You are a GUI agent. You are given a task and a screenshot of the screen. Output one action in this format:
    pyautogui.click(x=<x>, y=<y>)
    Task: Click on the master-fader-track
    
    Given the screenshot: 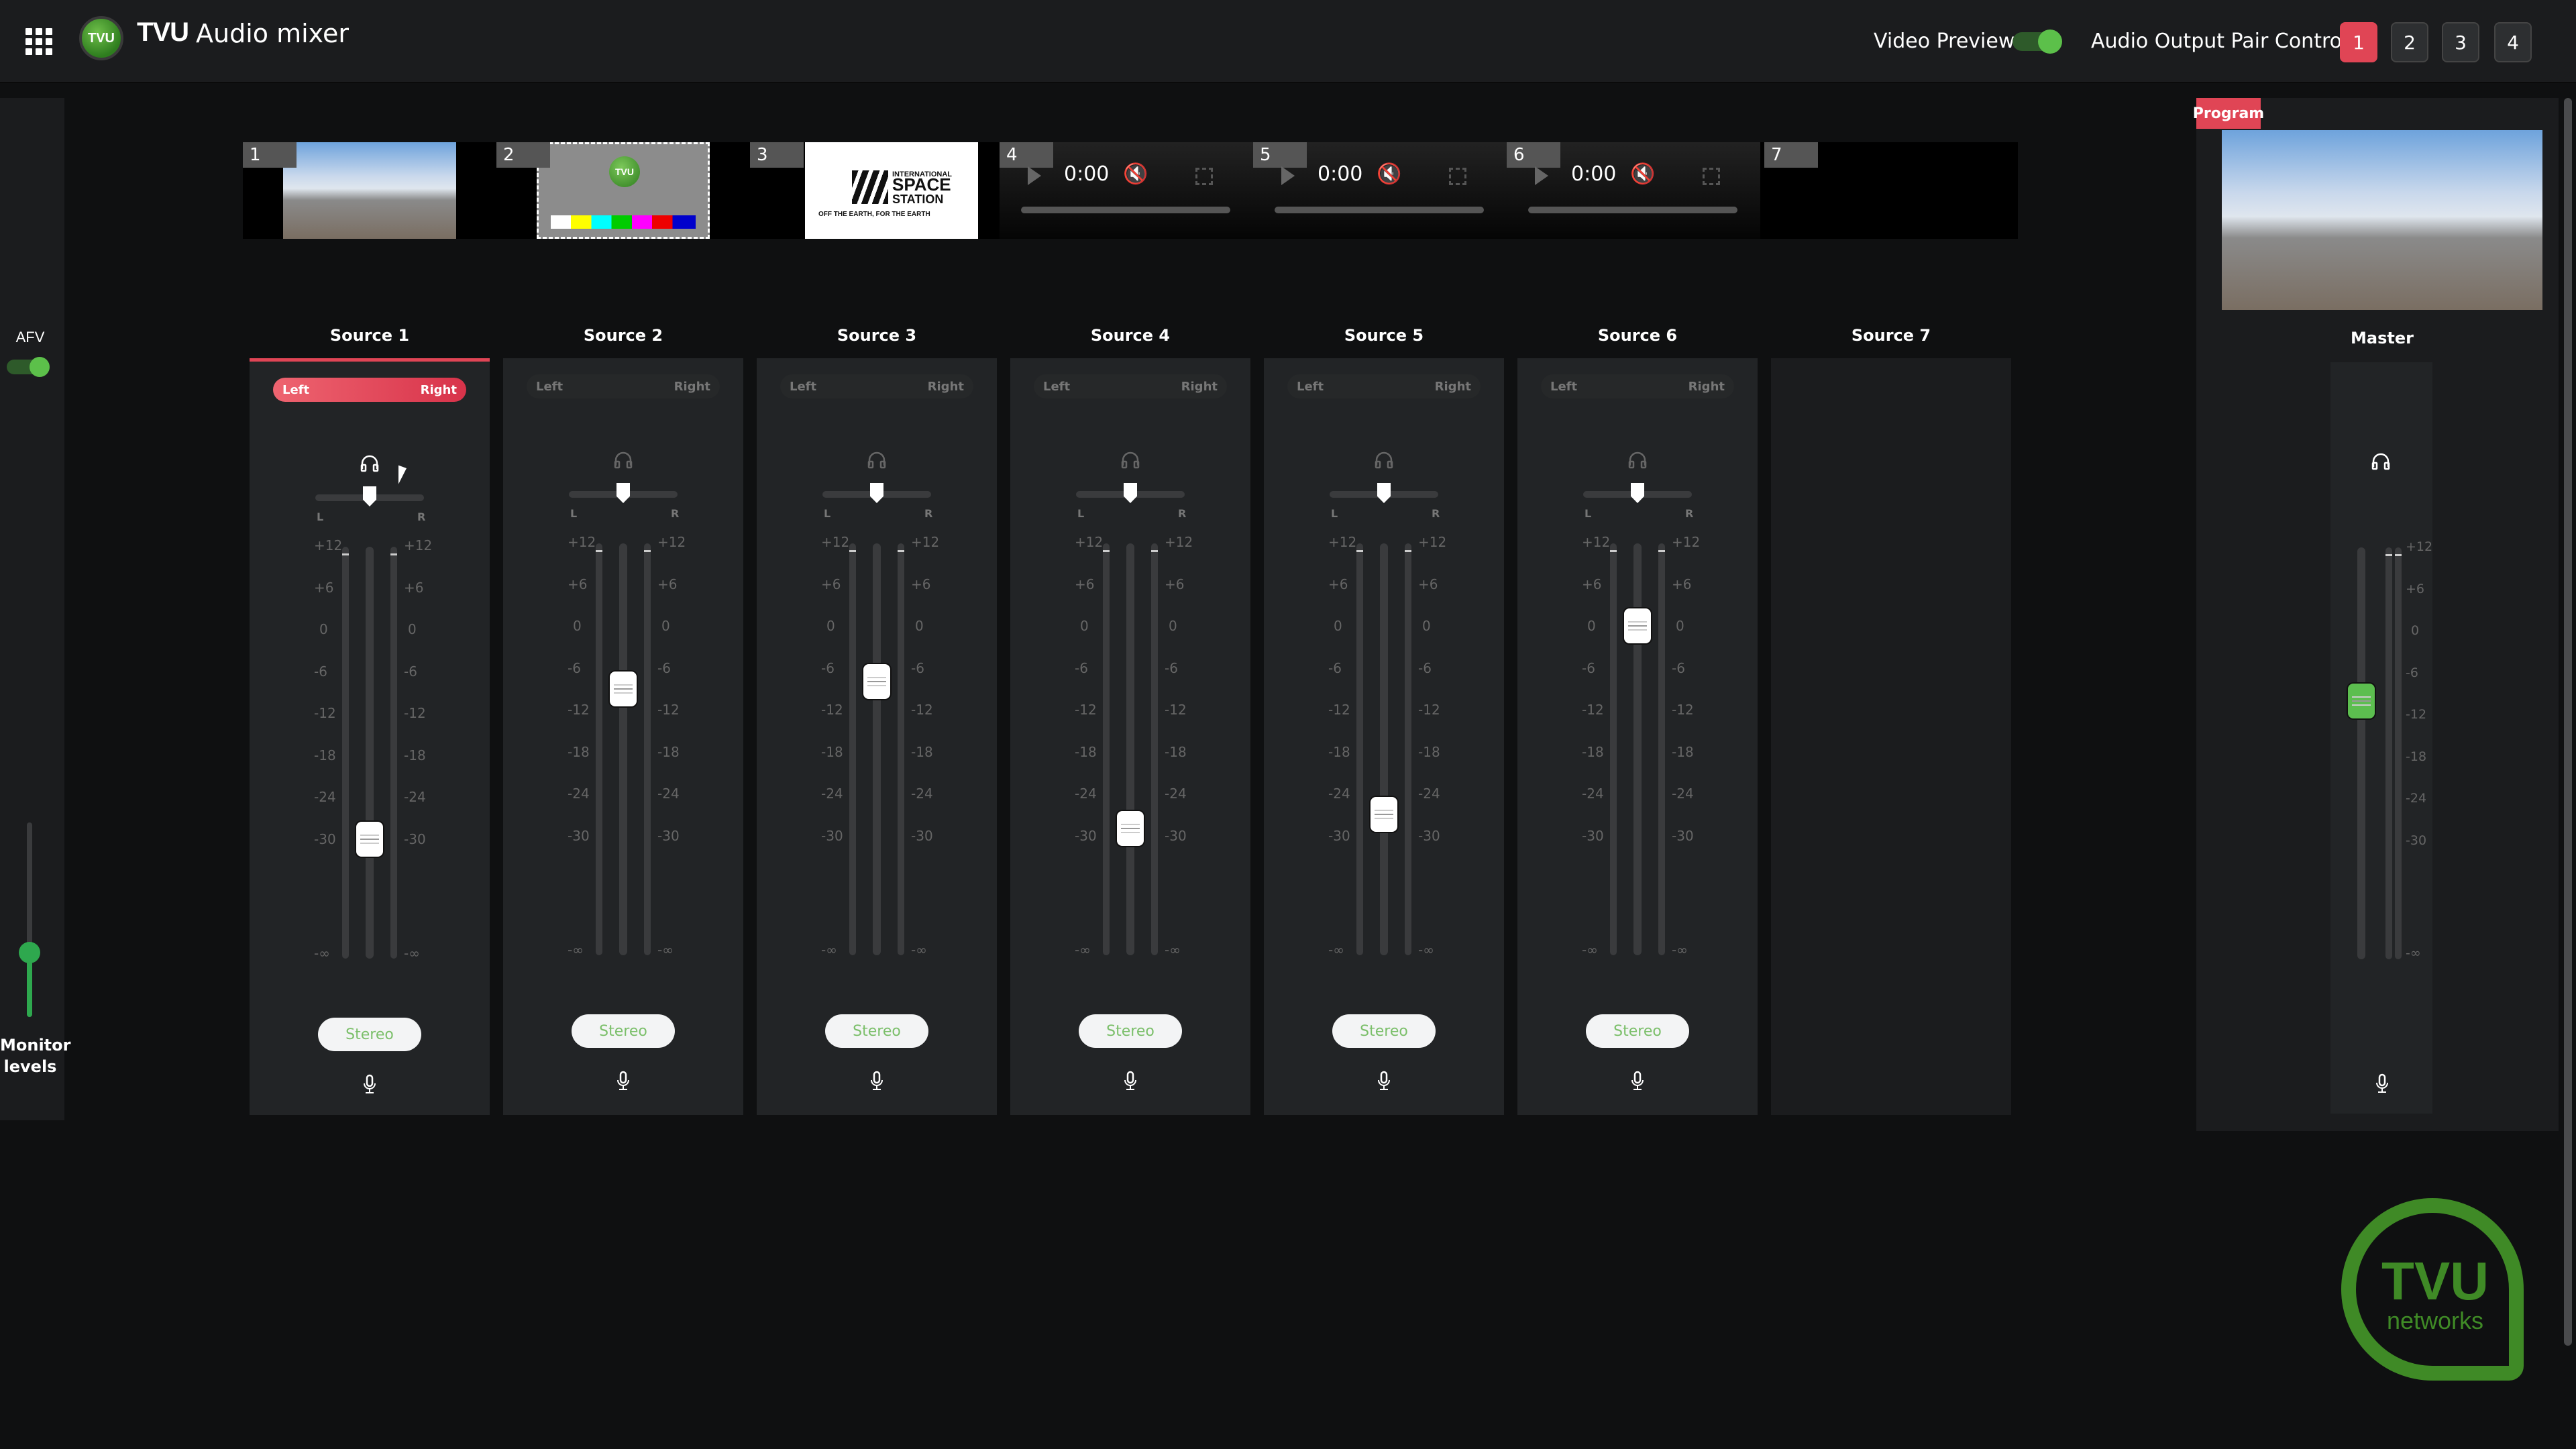 What is the action you would take?
    pyautogui.click(x=2361, y=753)
    